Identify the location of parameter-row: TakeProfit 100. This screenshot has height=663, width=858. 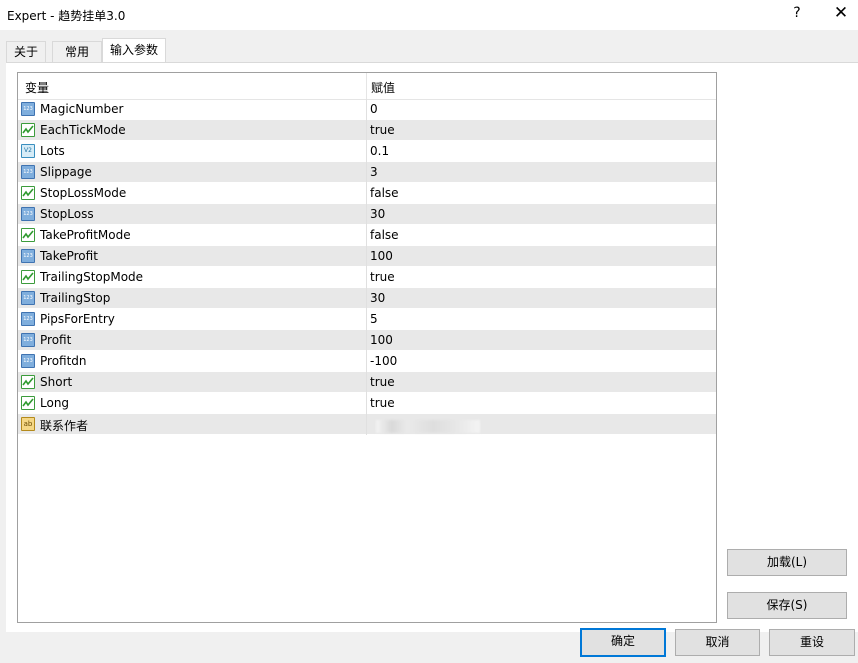
(367, 256).